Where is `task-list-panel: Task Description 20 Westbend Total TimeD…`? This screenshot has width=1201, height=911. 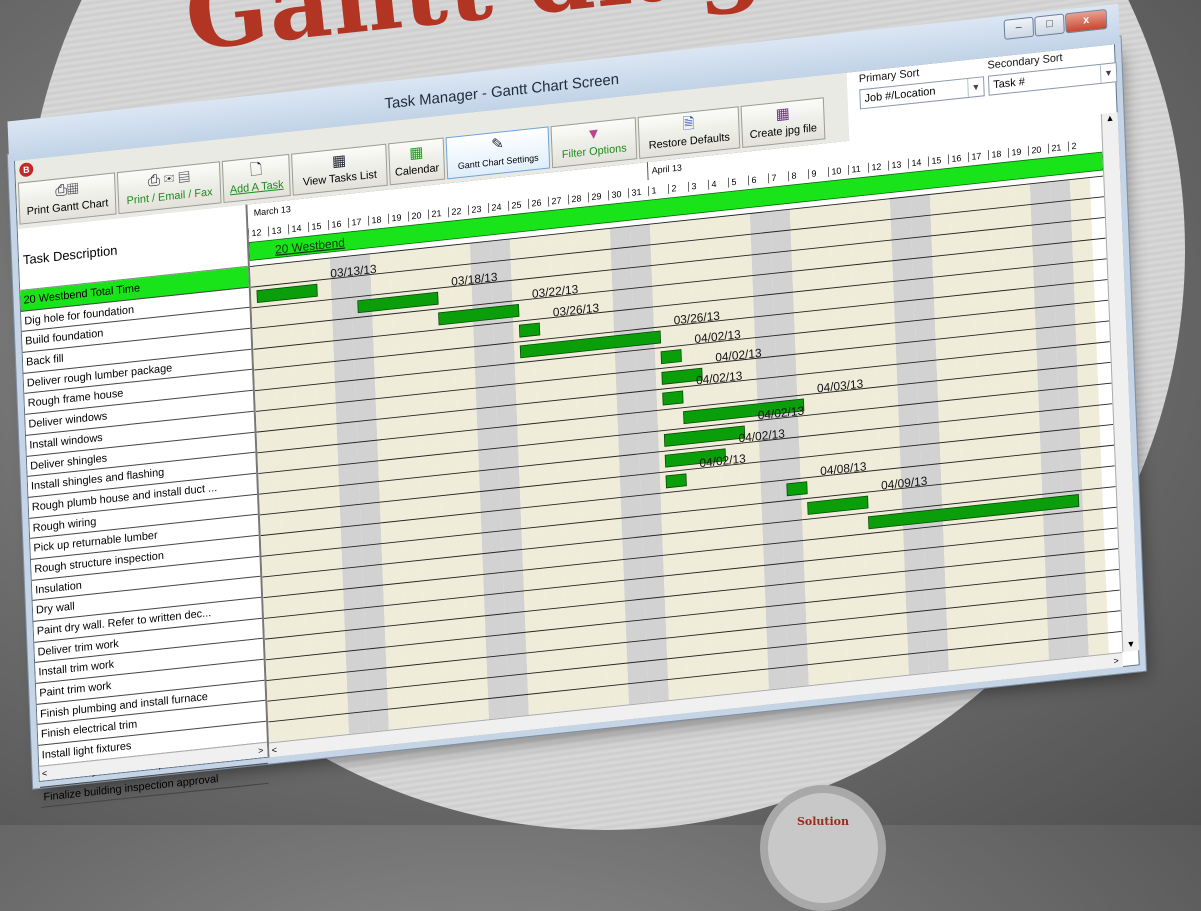 task-list-panel: Task Description 20 Westbend Total TimeD… is located at coordinates (144, 493).